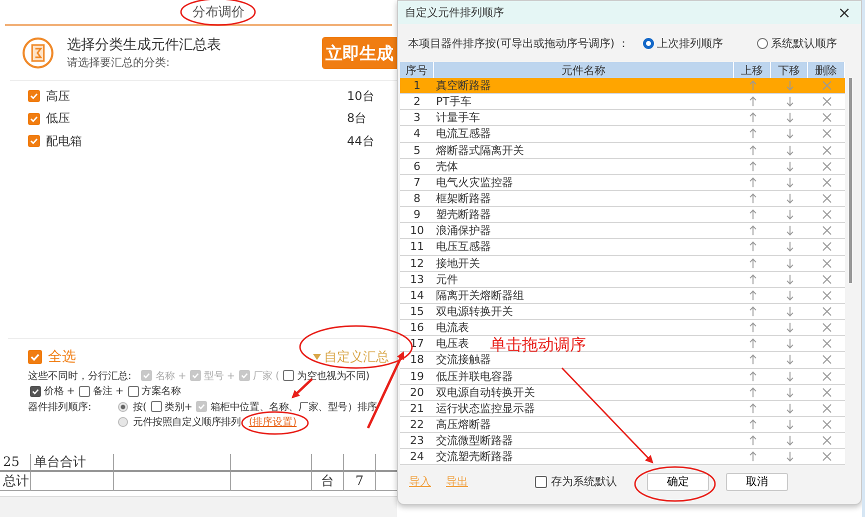 The image size is (865, 517). I want to click on table-row: 20 双电源自动转换开关, so click(622, 392).